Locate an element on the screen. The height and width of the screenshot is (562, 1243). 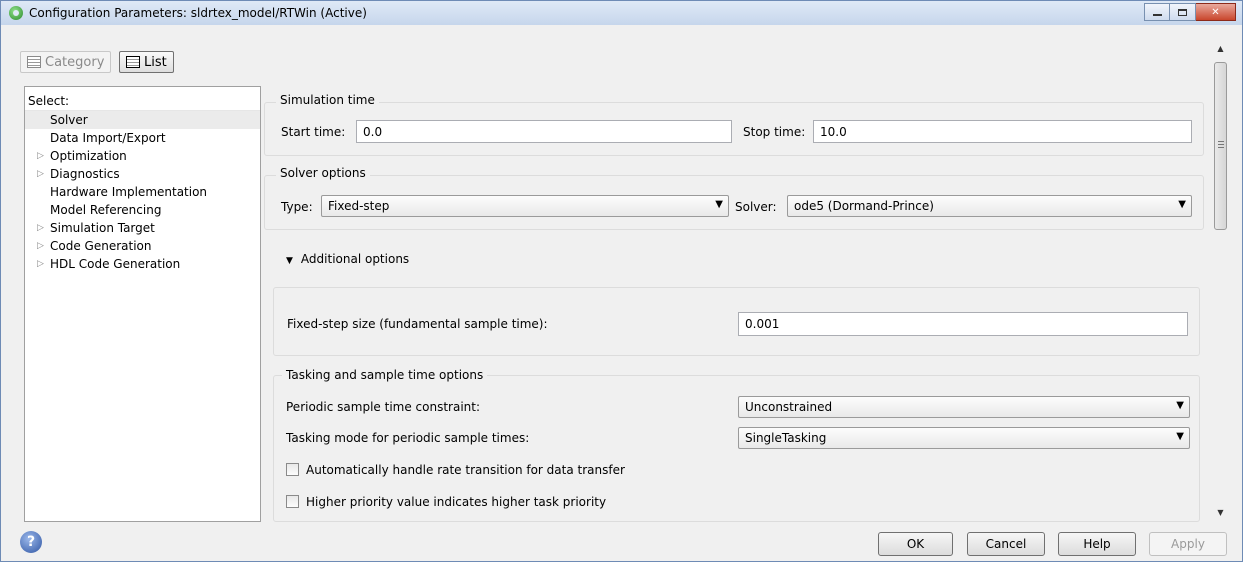
tree-item-solver: Solver is located at coordinates (142, 120).